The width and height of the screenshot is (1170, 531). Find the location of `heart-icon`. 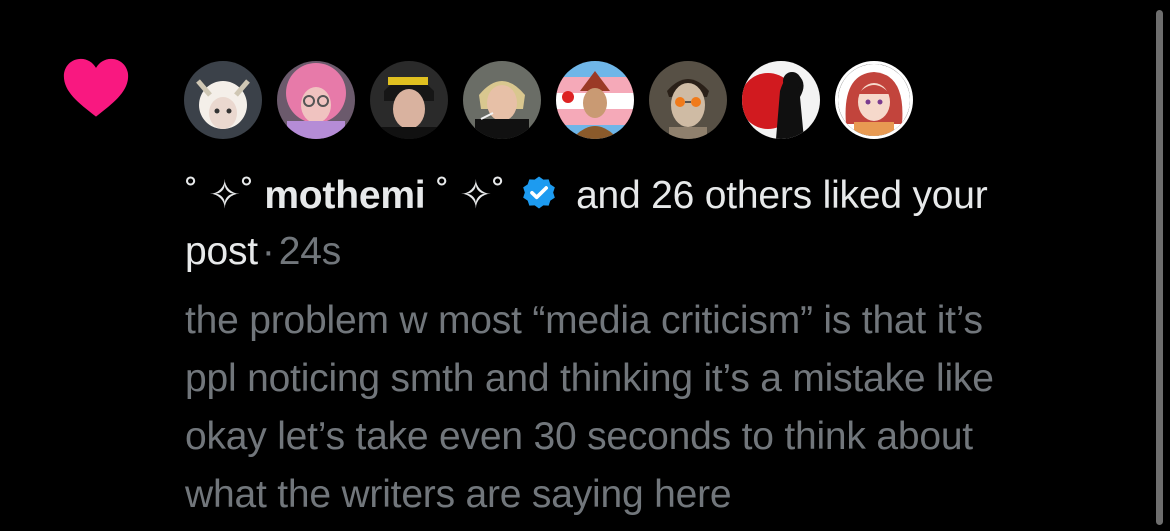

heart-icon is located at coordinates (96, 87).